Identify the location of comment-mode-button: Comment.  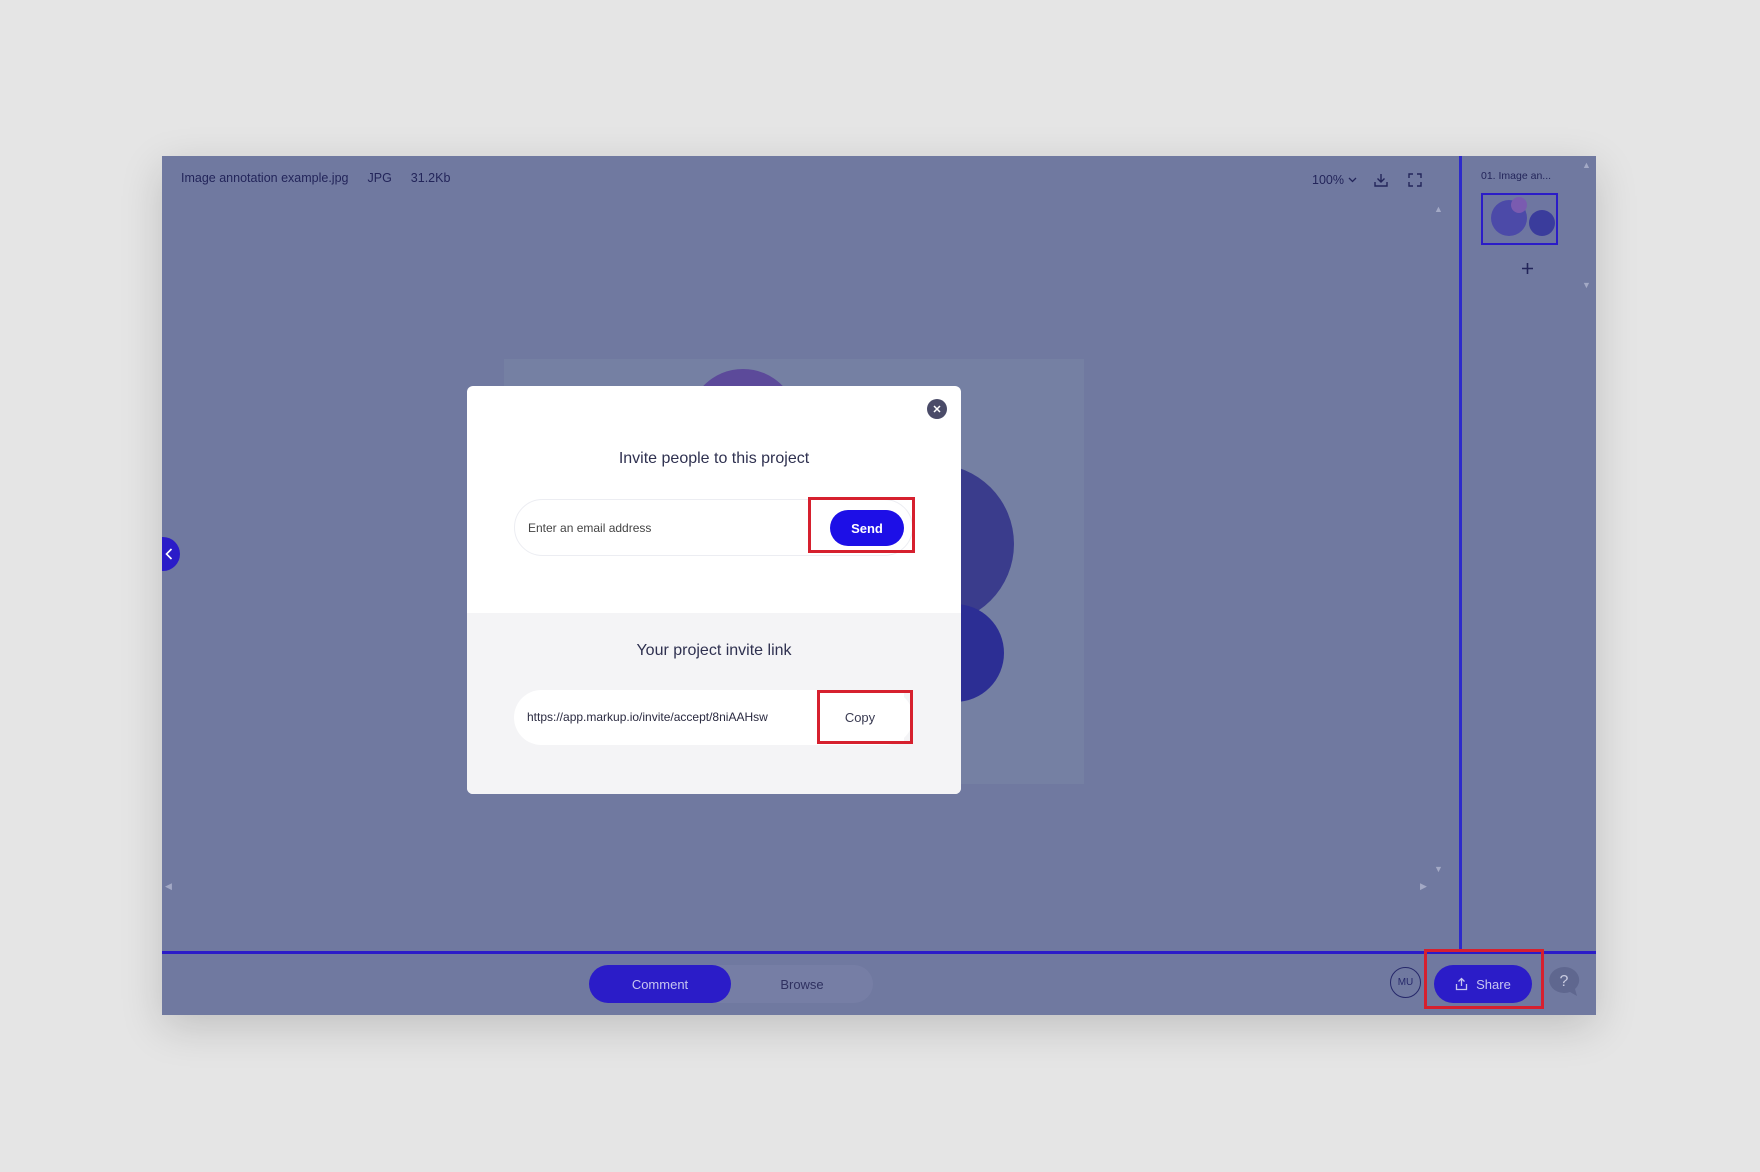
(660, 984).